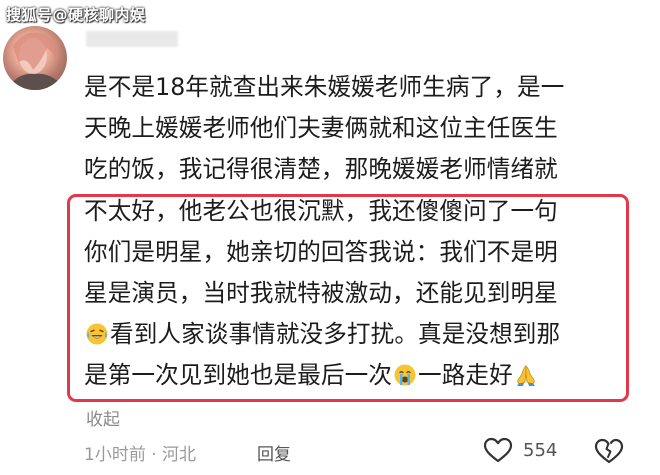  Describe the element at coordinates (321, 251) in the screenshot. I see `comment-line: 你们是明星，她亲切的回答我说：我们不是明` at that location.